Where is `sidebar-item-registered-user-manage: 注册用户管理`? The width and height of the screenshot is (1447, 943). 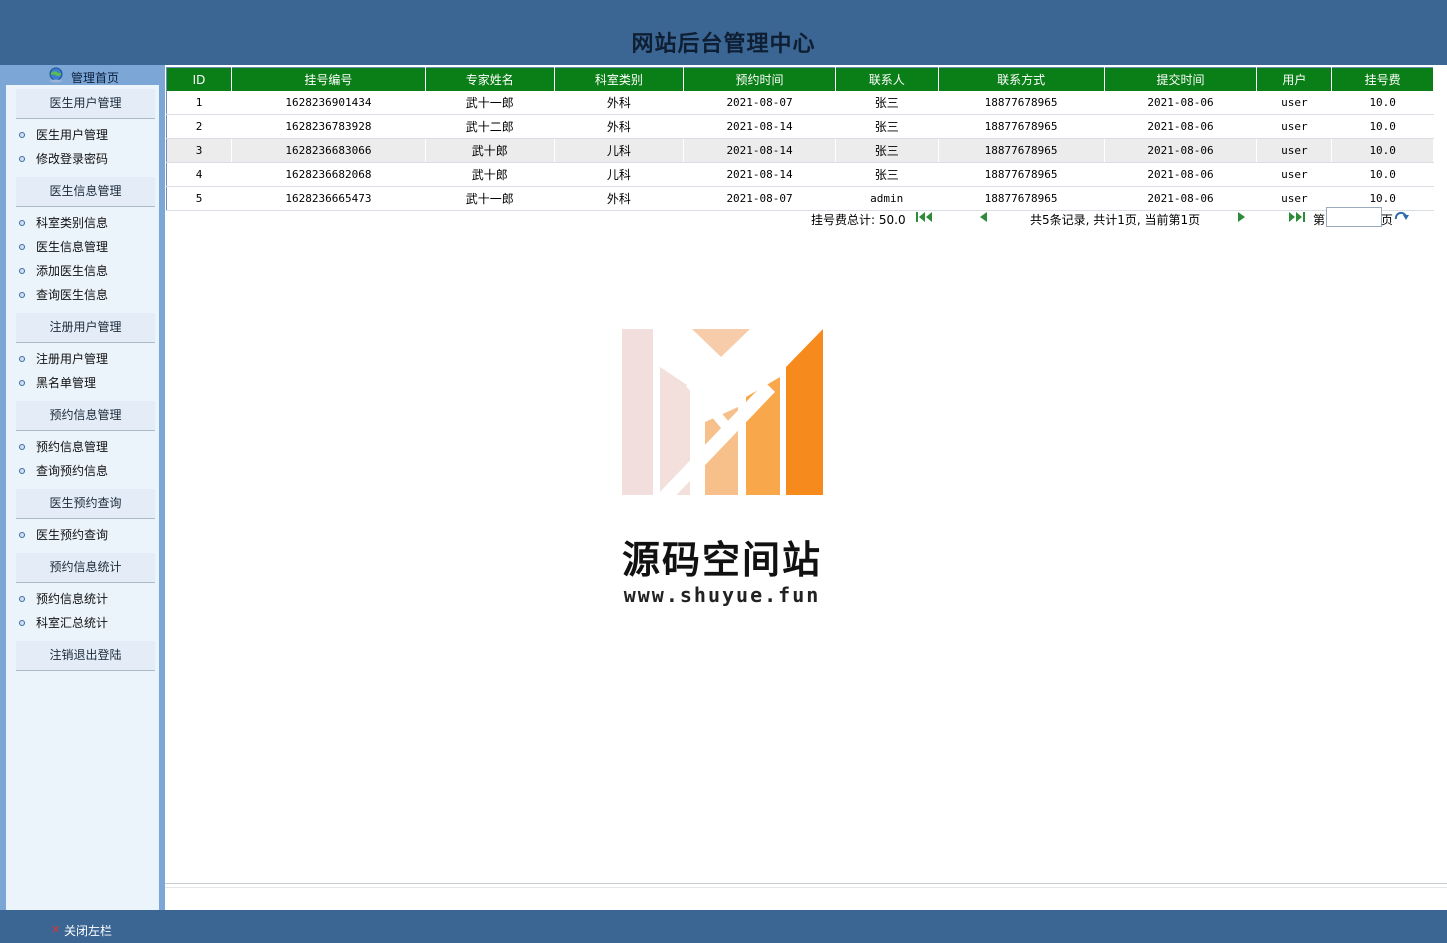
sidebar-item-registered-user-manage: 注册用户管理 is located at coordinates (82, 359).